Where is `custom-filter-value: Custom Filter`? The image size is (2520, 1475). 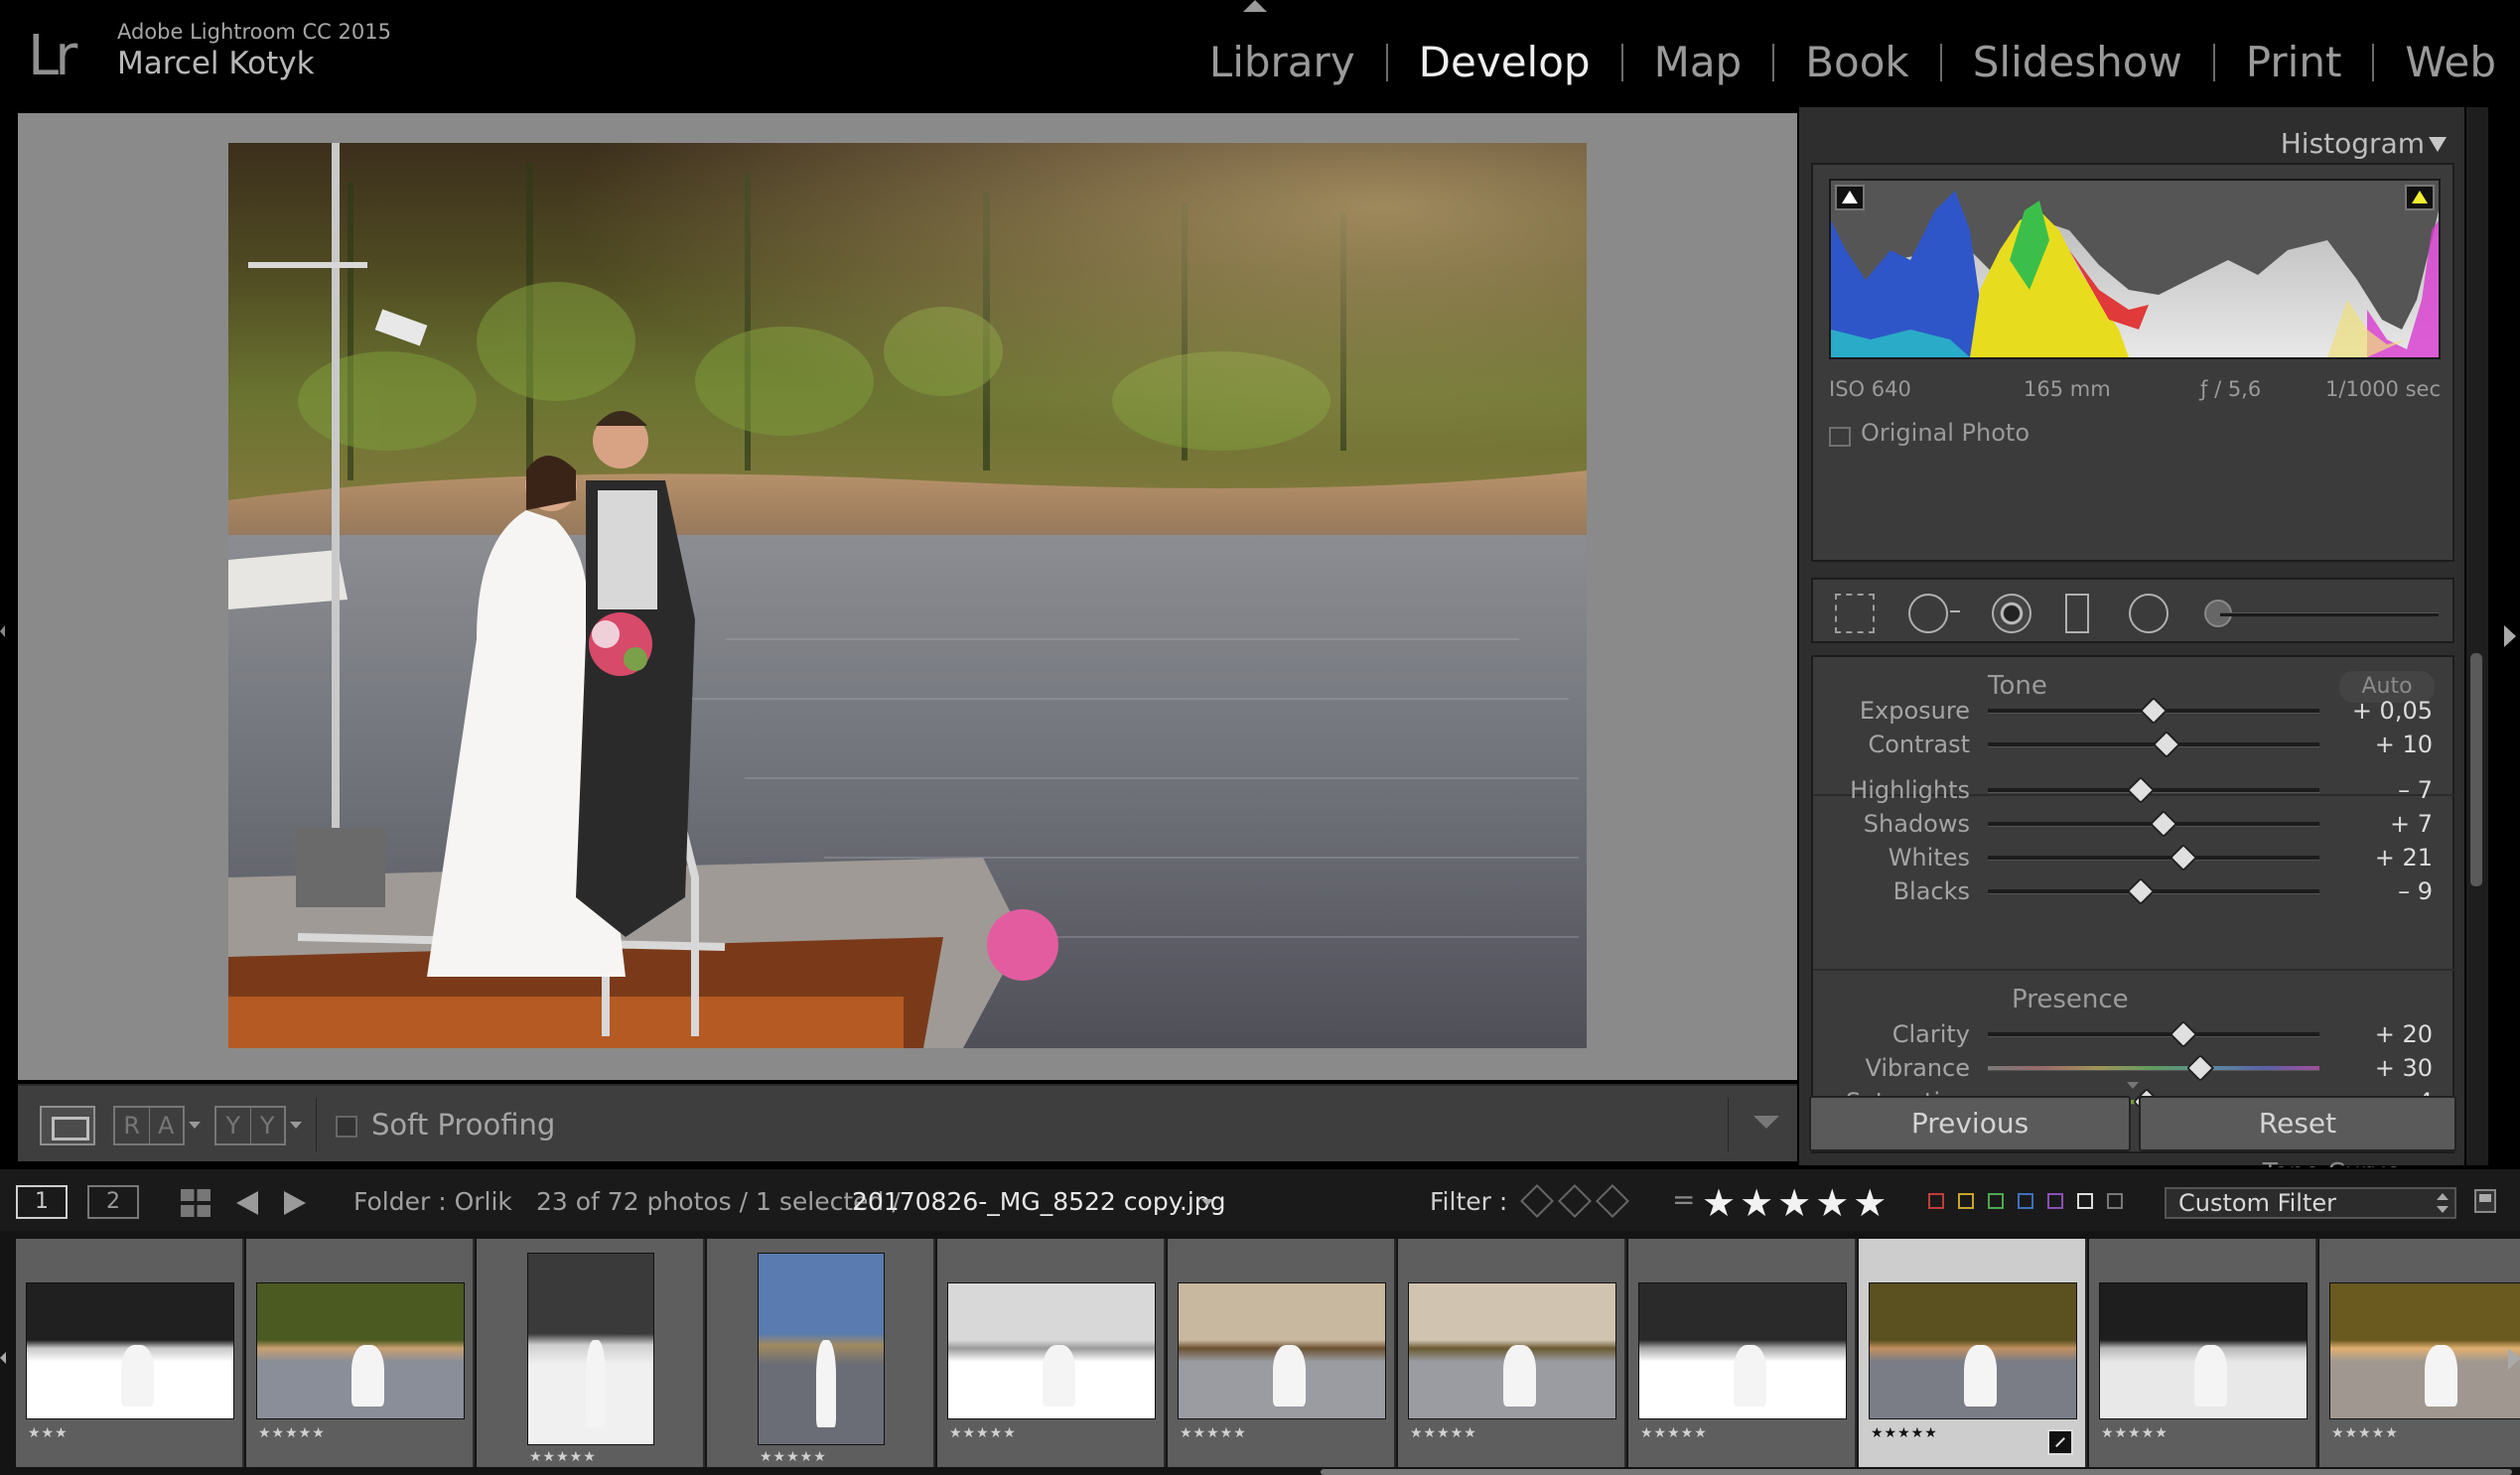
custom-filter-value: Custom Filter is located at coordinates (2257, 1203).